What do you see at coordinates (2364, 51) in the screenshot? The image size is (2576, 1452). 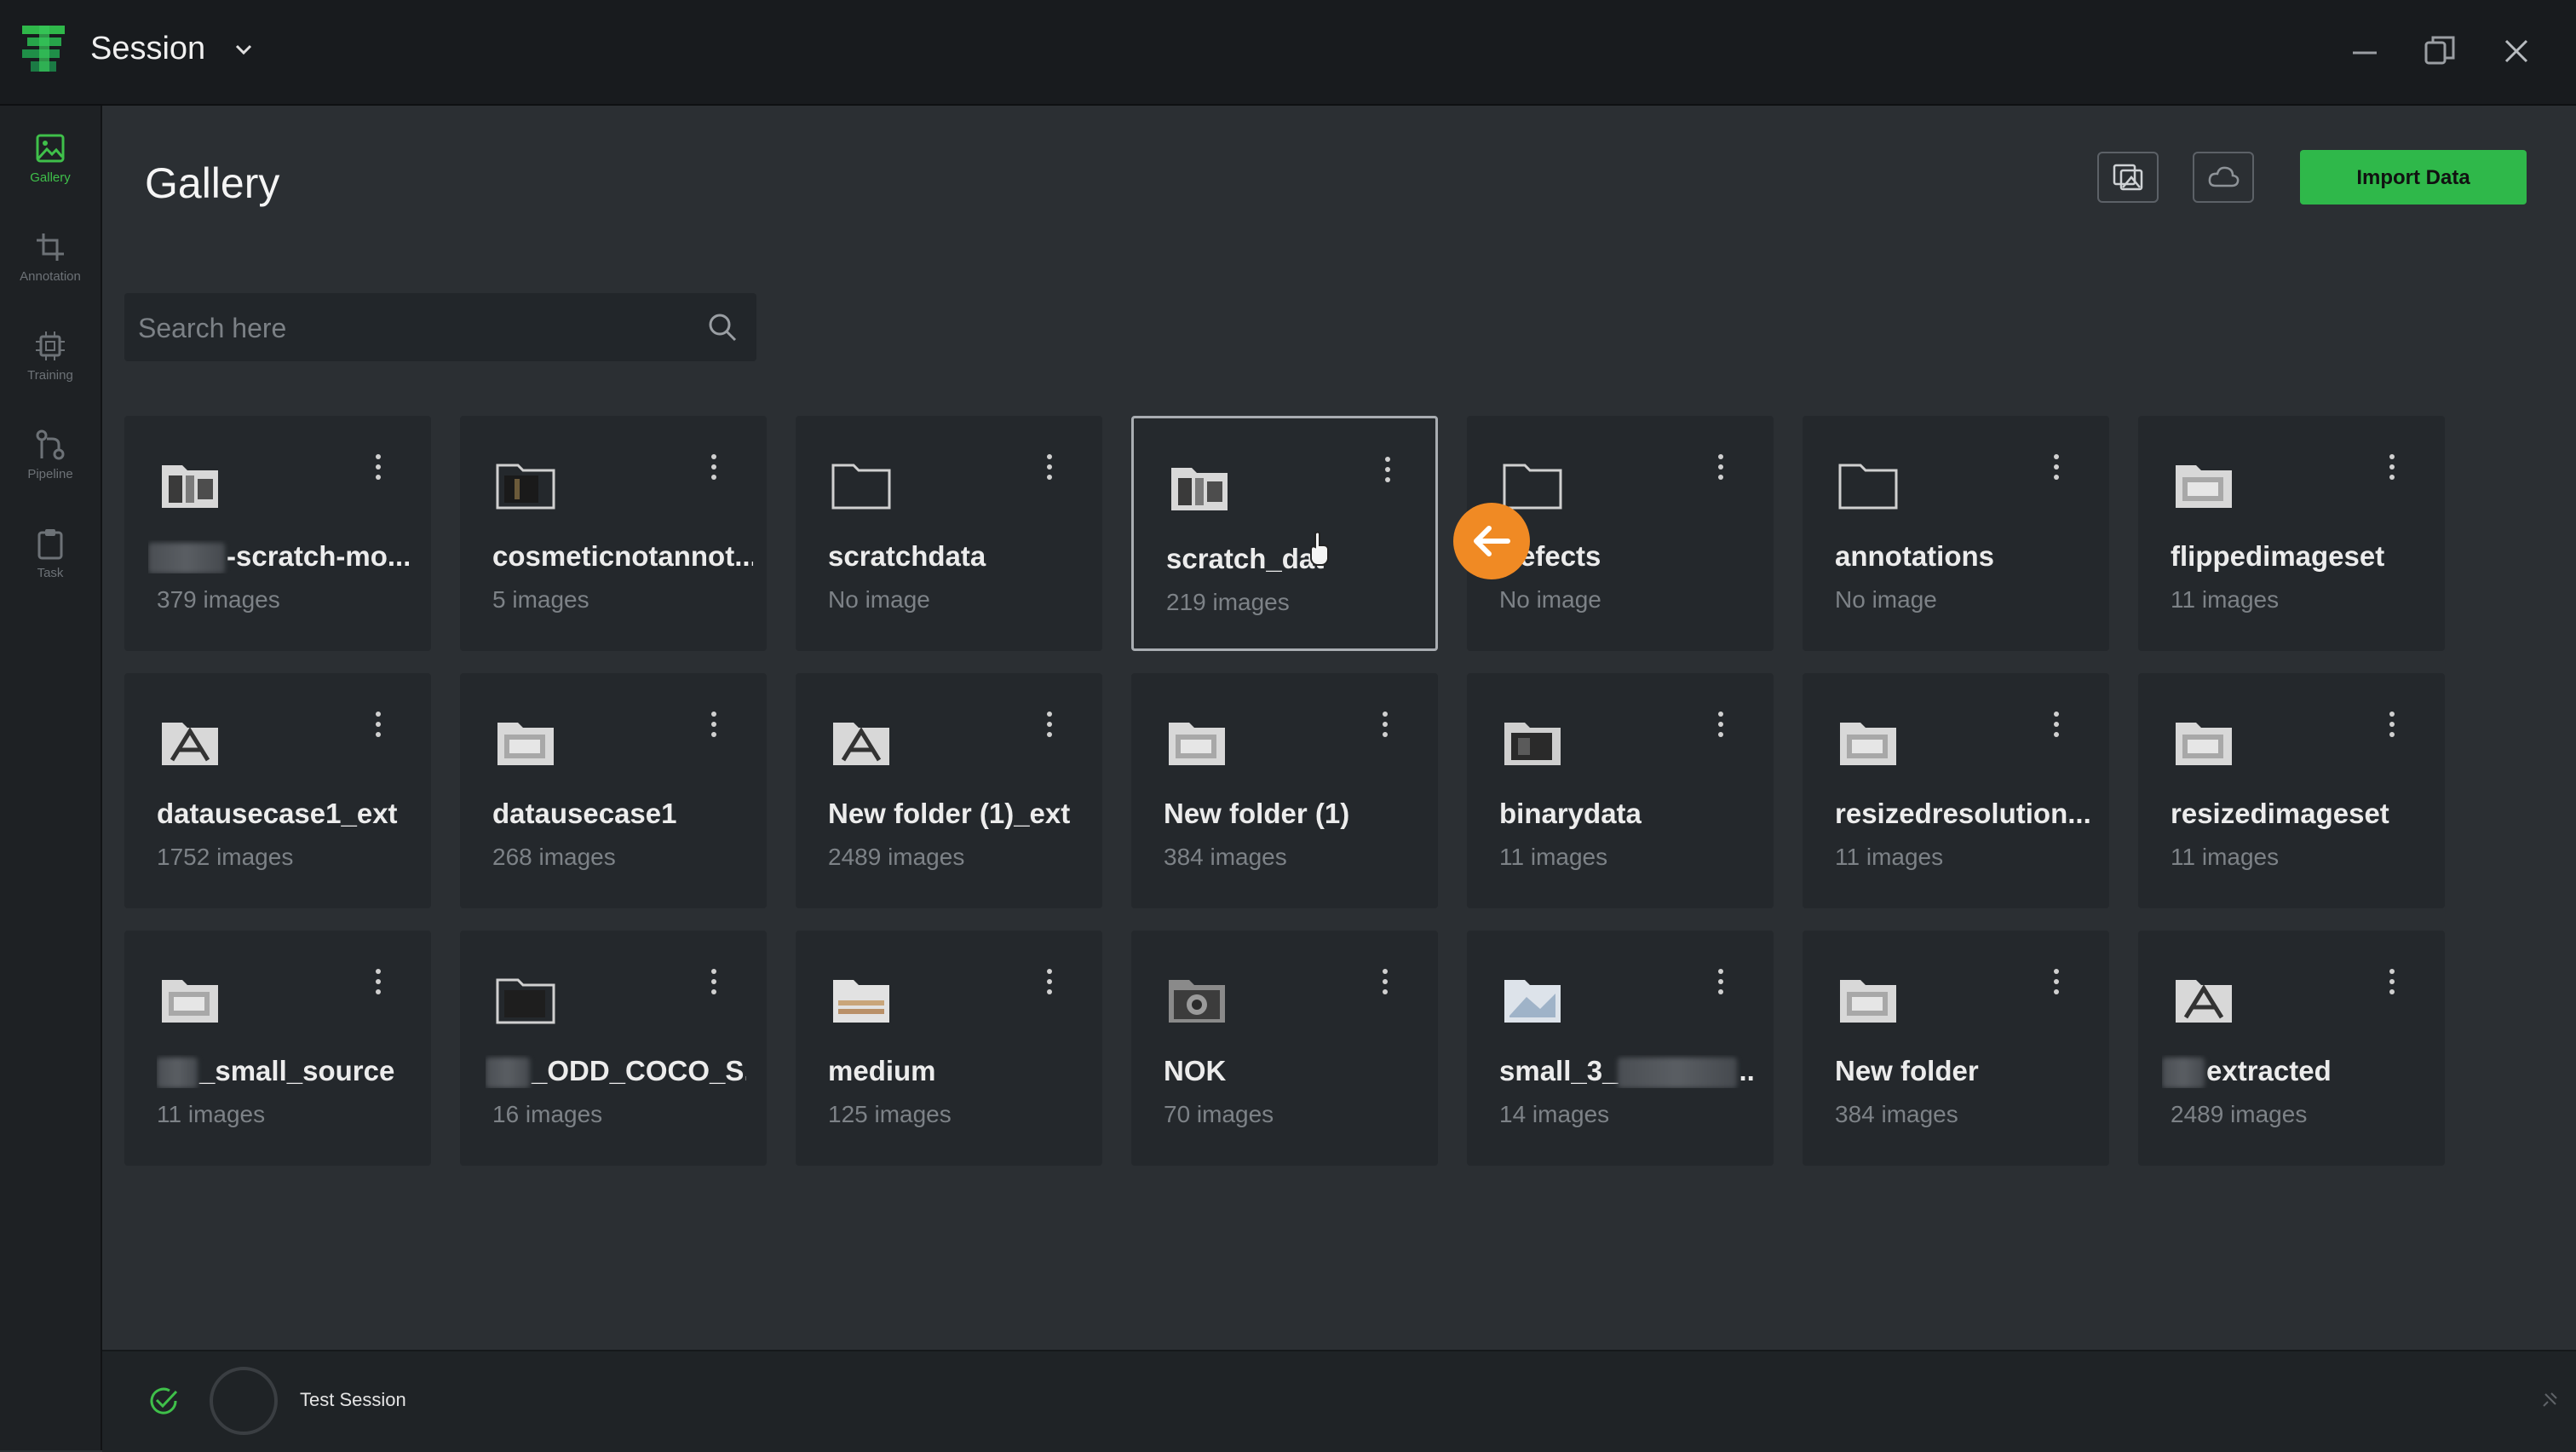 I see `minimize-icon` at bounding box center [2364, 51].